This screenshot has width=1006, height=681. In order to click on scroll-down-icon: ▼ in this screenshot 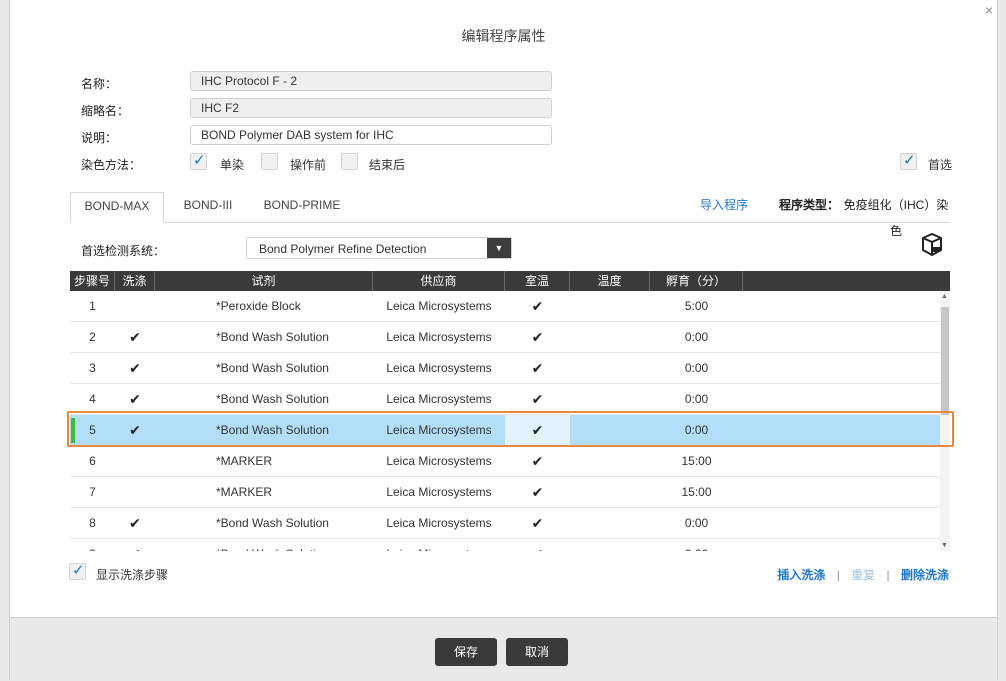, I will do `click(944, 545)`.